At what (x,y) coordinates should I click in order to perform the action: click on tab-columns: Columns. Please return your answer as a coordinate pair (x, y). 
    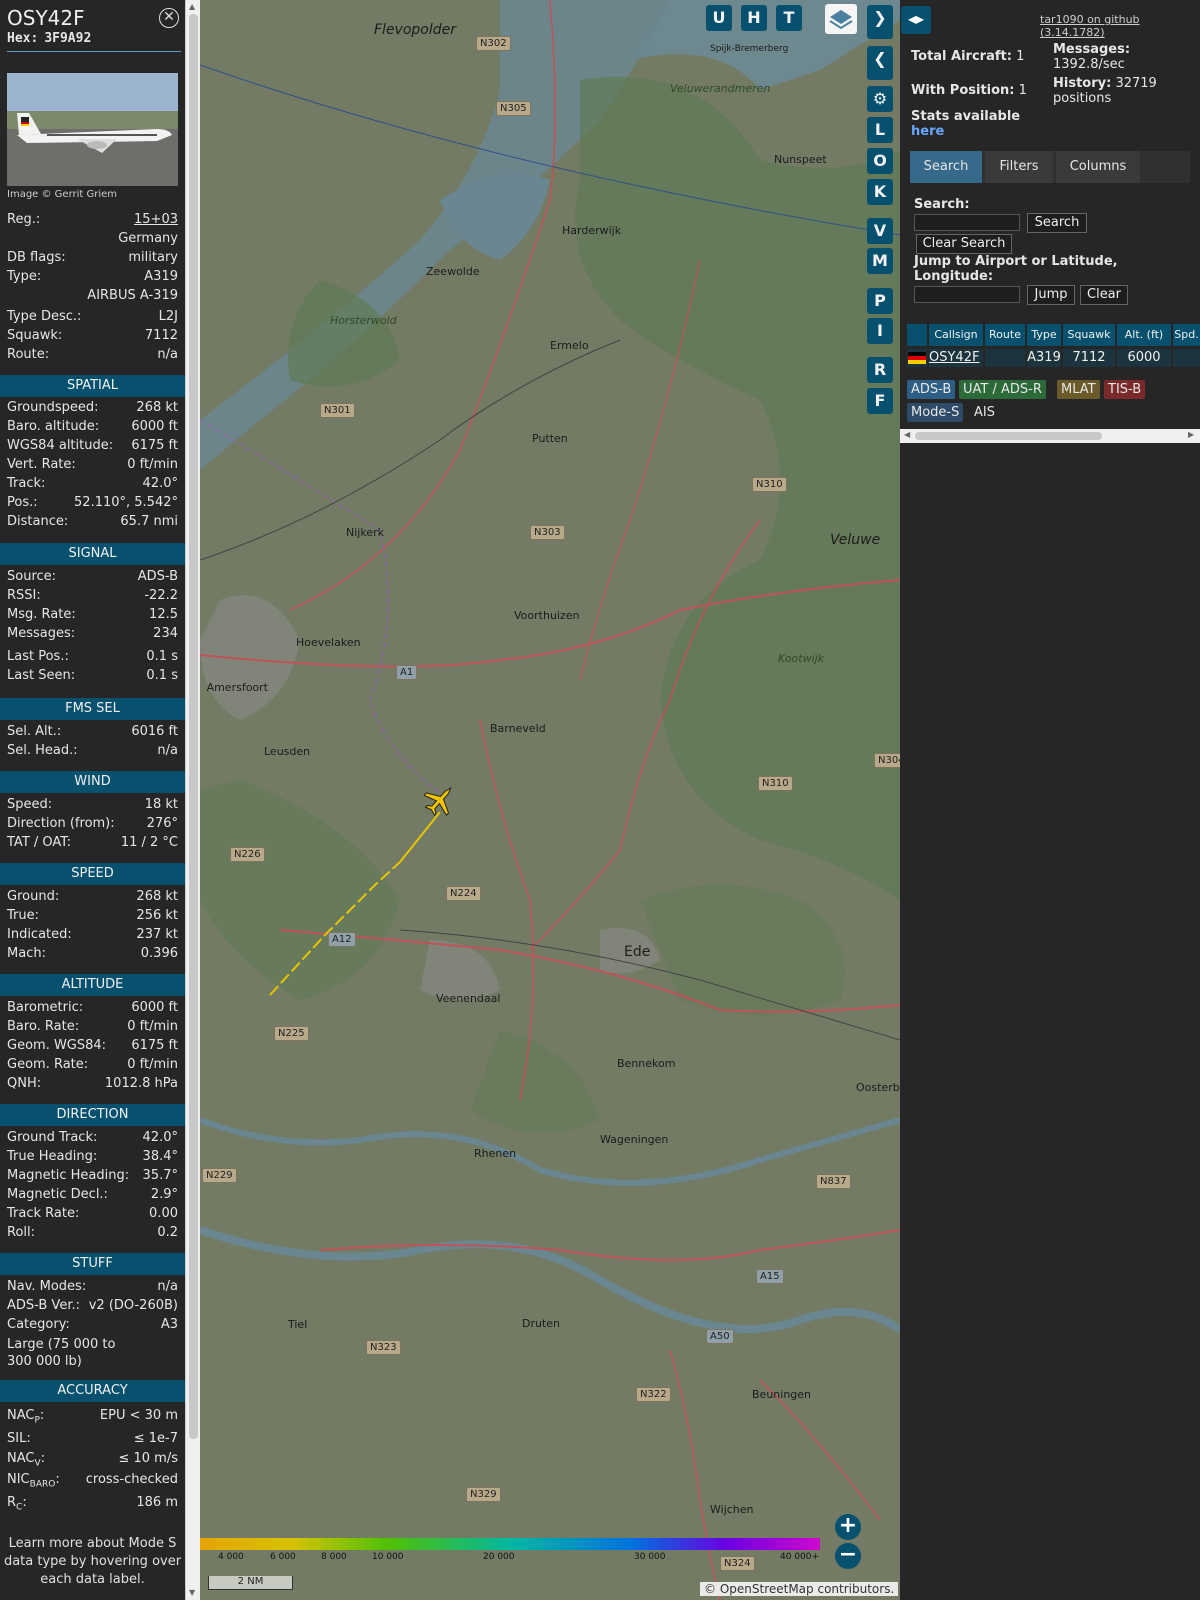
    Looking at the image, I should click on (1098, 167).